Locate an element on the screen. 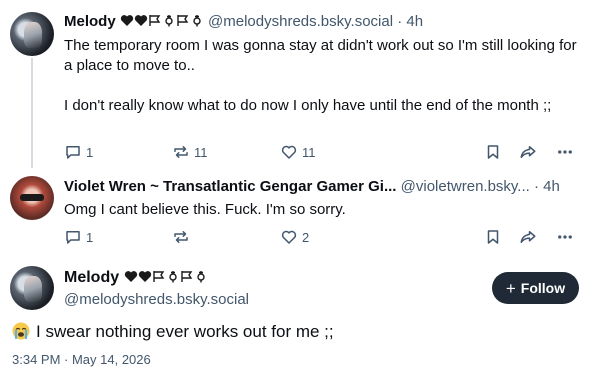 The width and height of the screenshot is (596, 381). main-post-text-row: I swear nothing ever works out for me ;; is located at coordinates (173, 332).